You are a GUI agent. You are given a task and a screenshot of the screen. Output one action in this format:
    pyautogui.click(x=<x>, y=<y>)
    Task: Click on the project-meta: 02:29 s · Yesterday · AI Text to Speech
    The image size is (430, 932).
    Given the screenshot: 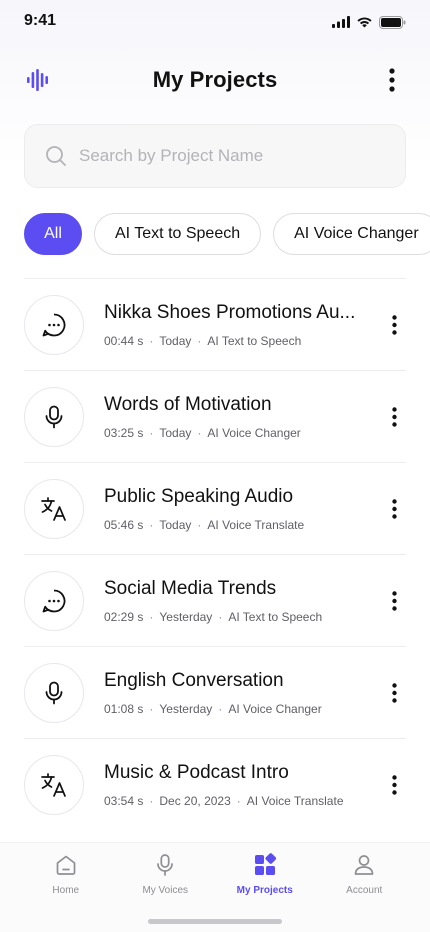 What is the action you would take?
    pyautogui.click(x=235, y=617)
    